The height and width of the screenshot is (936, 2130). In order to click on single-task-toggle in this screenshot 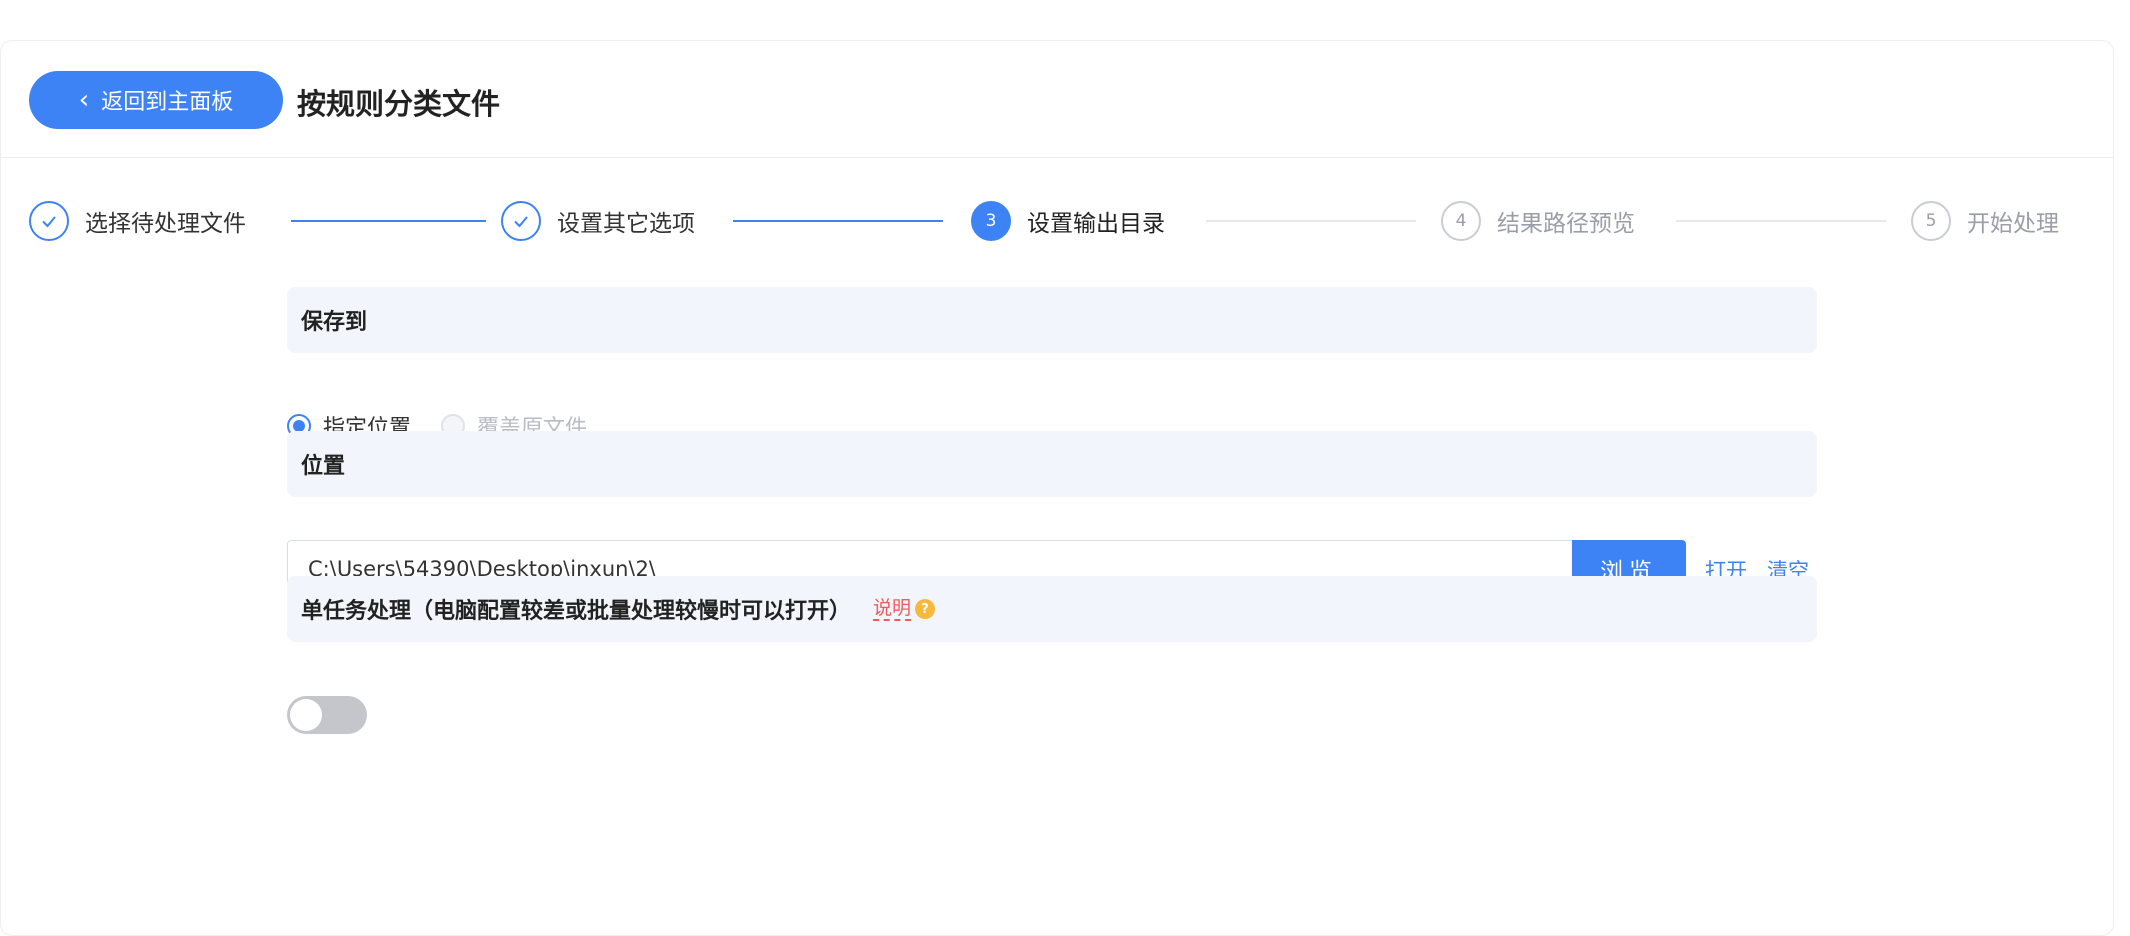, I will do `click(327, 715)`.